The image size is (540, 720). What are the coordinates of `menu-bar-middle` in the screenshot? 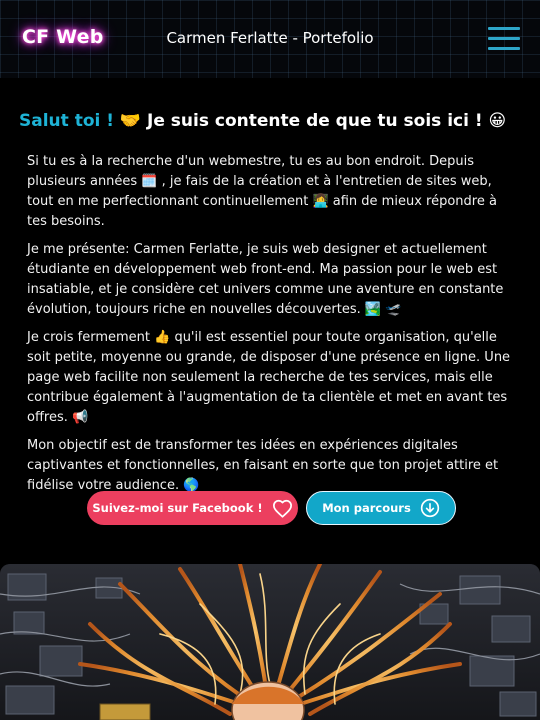 It's located at (504, 38).